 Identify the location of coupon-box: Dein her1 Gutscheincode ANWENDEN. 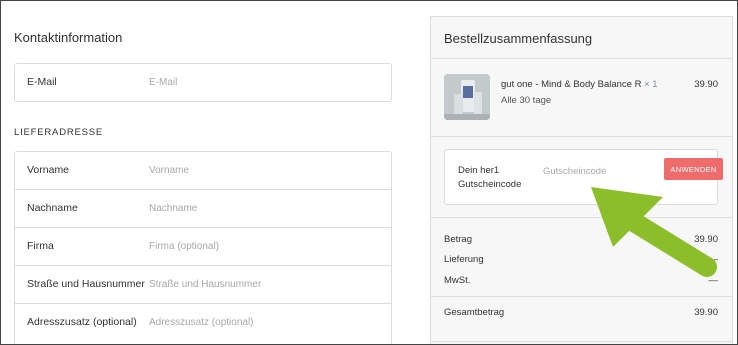
(583, 177).